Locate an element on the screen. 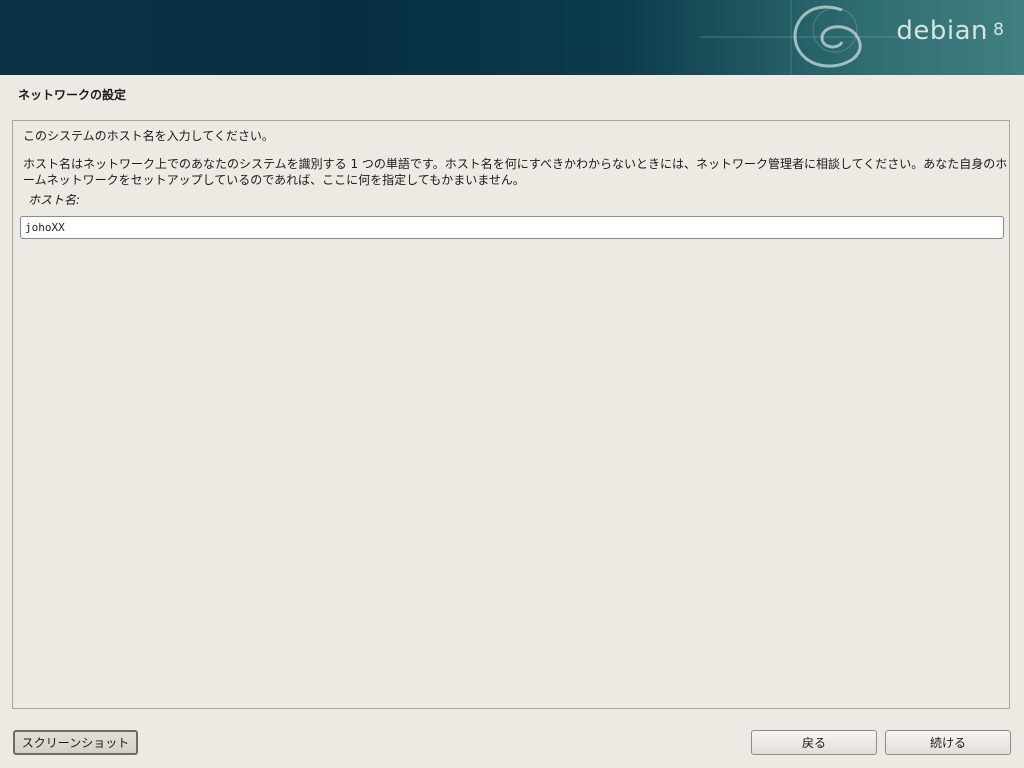 The width and height of the screenshot is (1024, 768). hostname-prompt: このシステムのホスト名を入力してください。 is located at coordinates (148, 136).